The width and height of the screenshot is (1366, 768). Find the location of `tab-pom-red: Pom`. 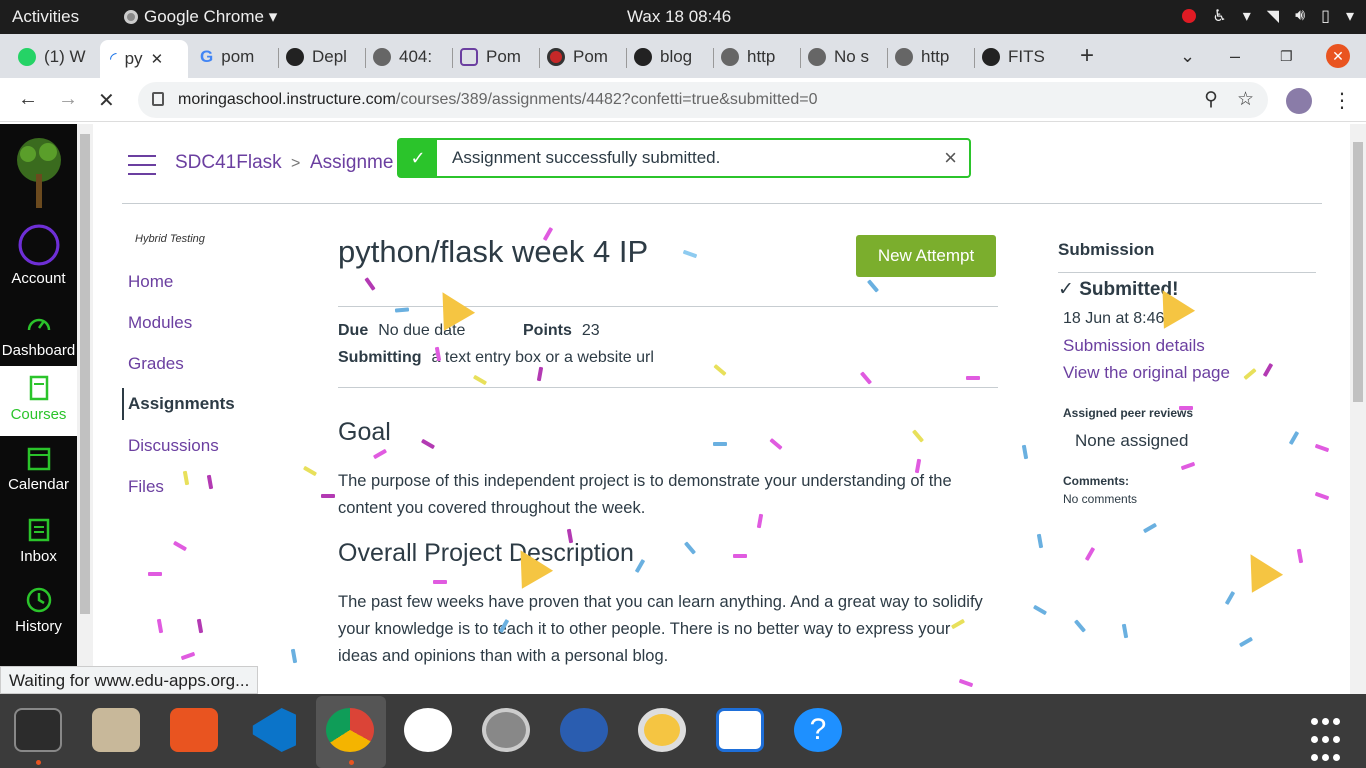

tab-pom-red: Pom is located at coordinates (582, 57).